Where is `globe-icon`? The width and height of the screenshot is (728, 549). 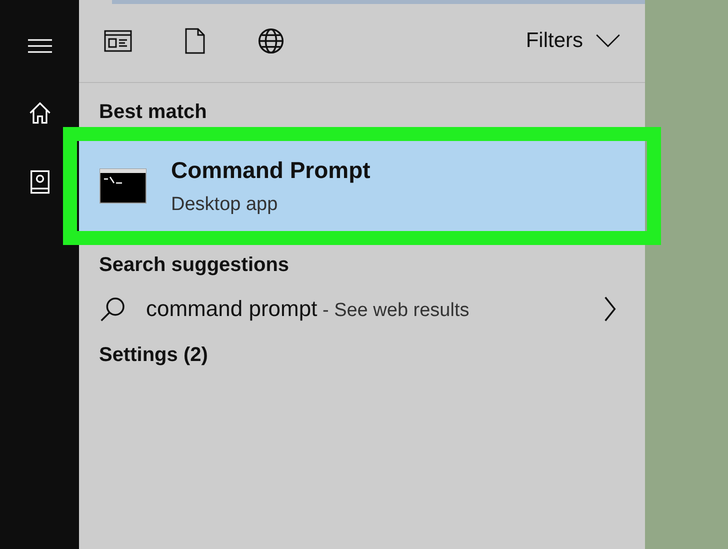 globe-icon is located at coordinates (271, 41).